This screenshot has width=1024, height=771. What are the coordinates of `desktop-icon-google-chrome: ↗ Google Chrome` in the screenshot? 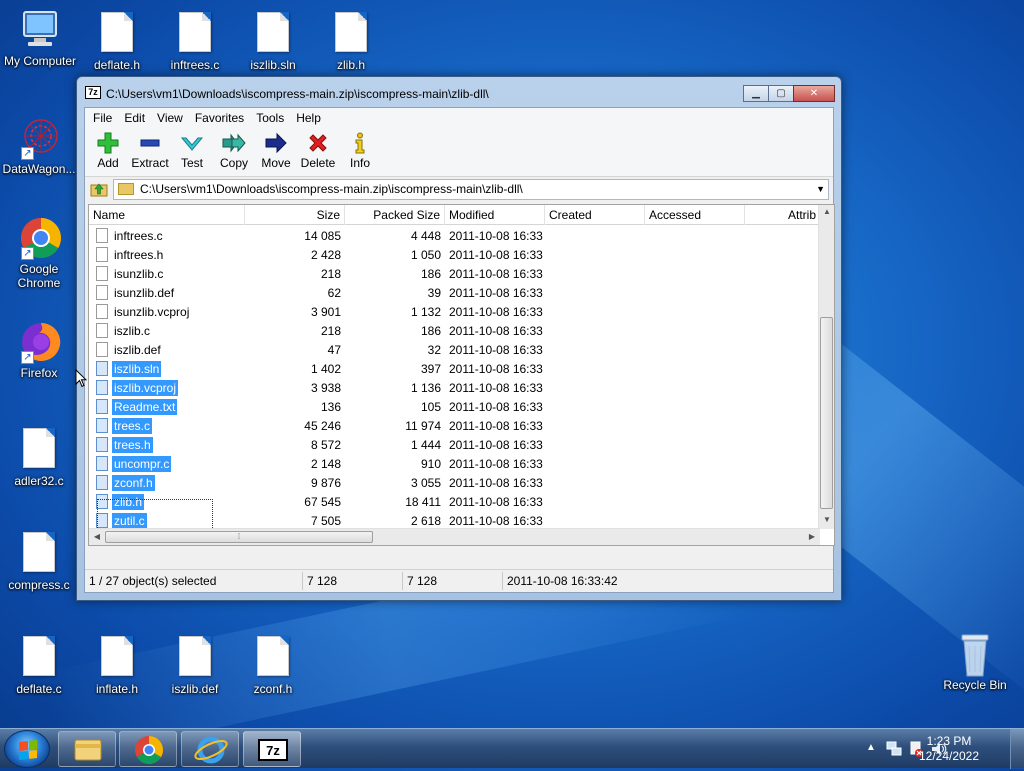 It's located at (39, 253).